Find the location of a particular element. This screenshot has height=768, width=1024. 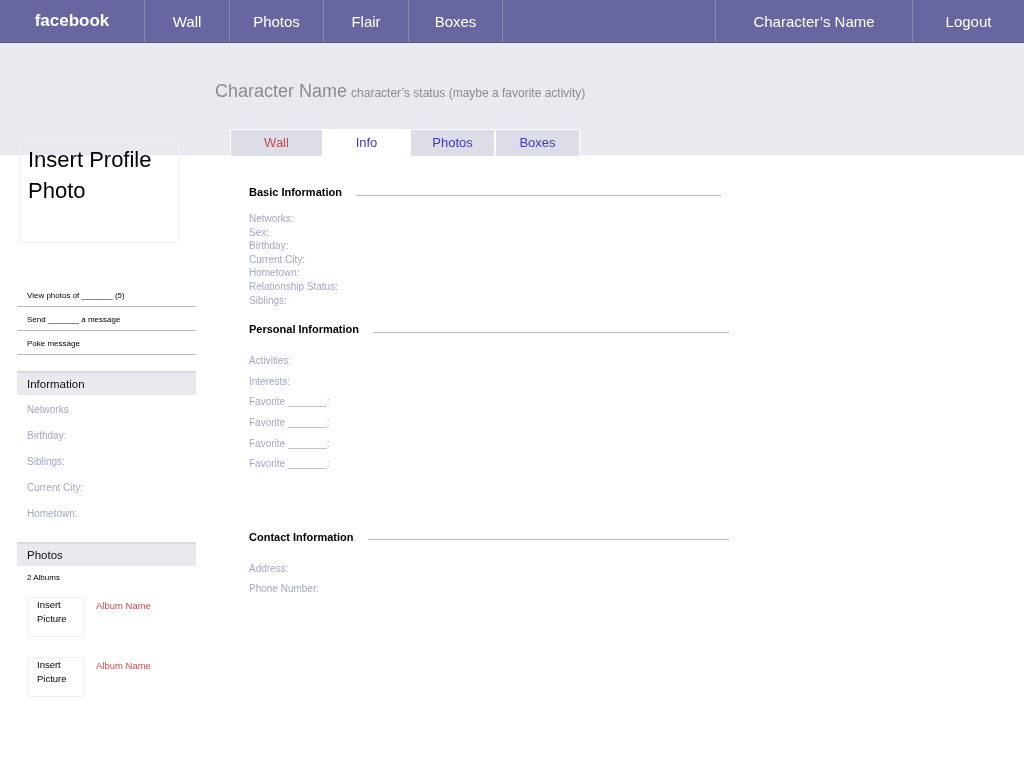

section-header: Photos is located at coordinates (106, 554).